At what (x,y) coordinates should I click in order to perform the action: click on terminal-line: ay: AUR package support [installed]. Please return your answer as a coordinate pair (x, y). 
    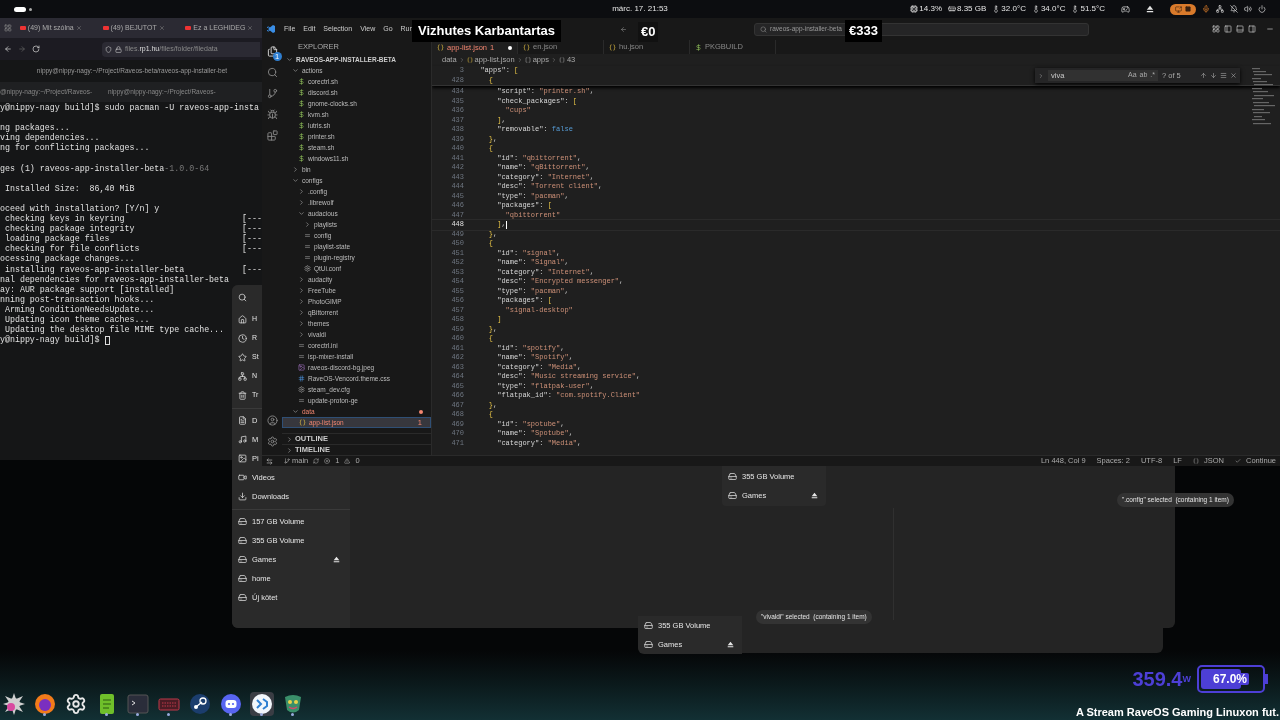
    Looking at the image, I should click on (87, 289).